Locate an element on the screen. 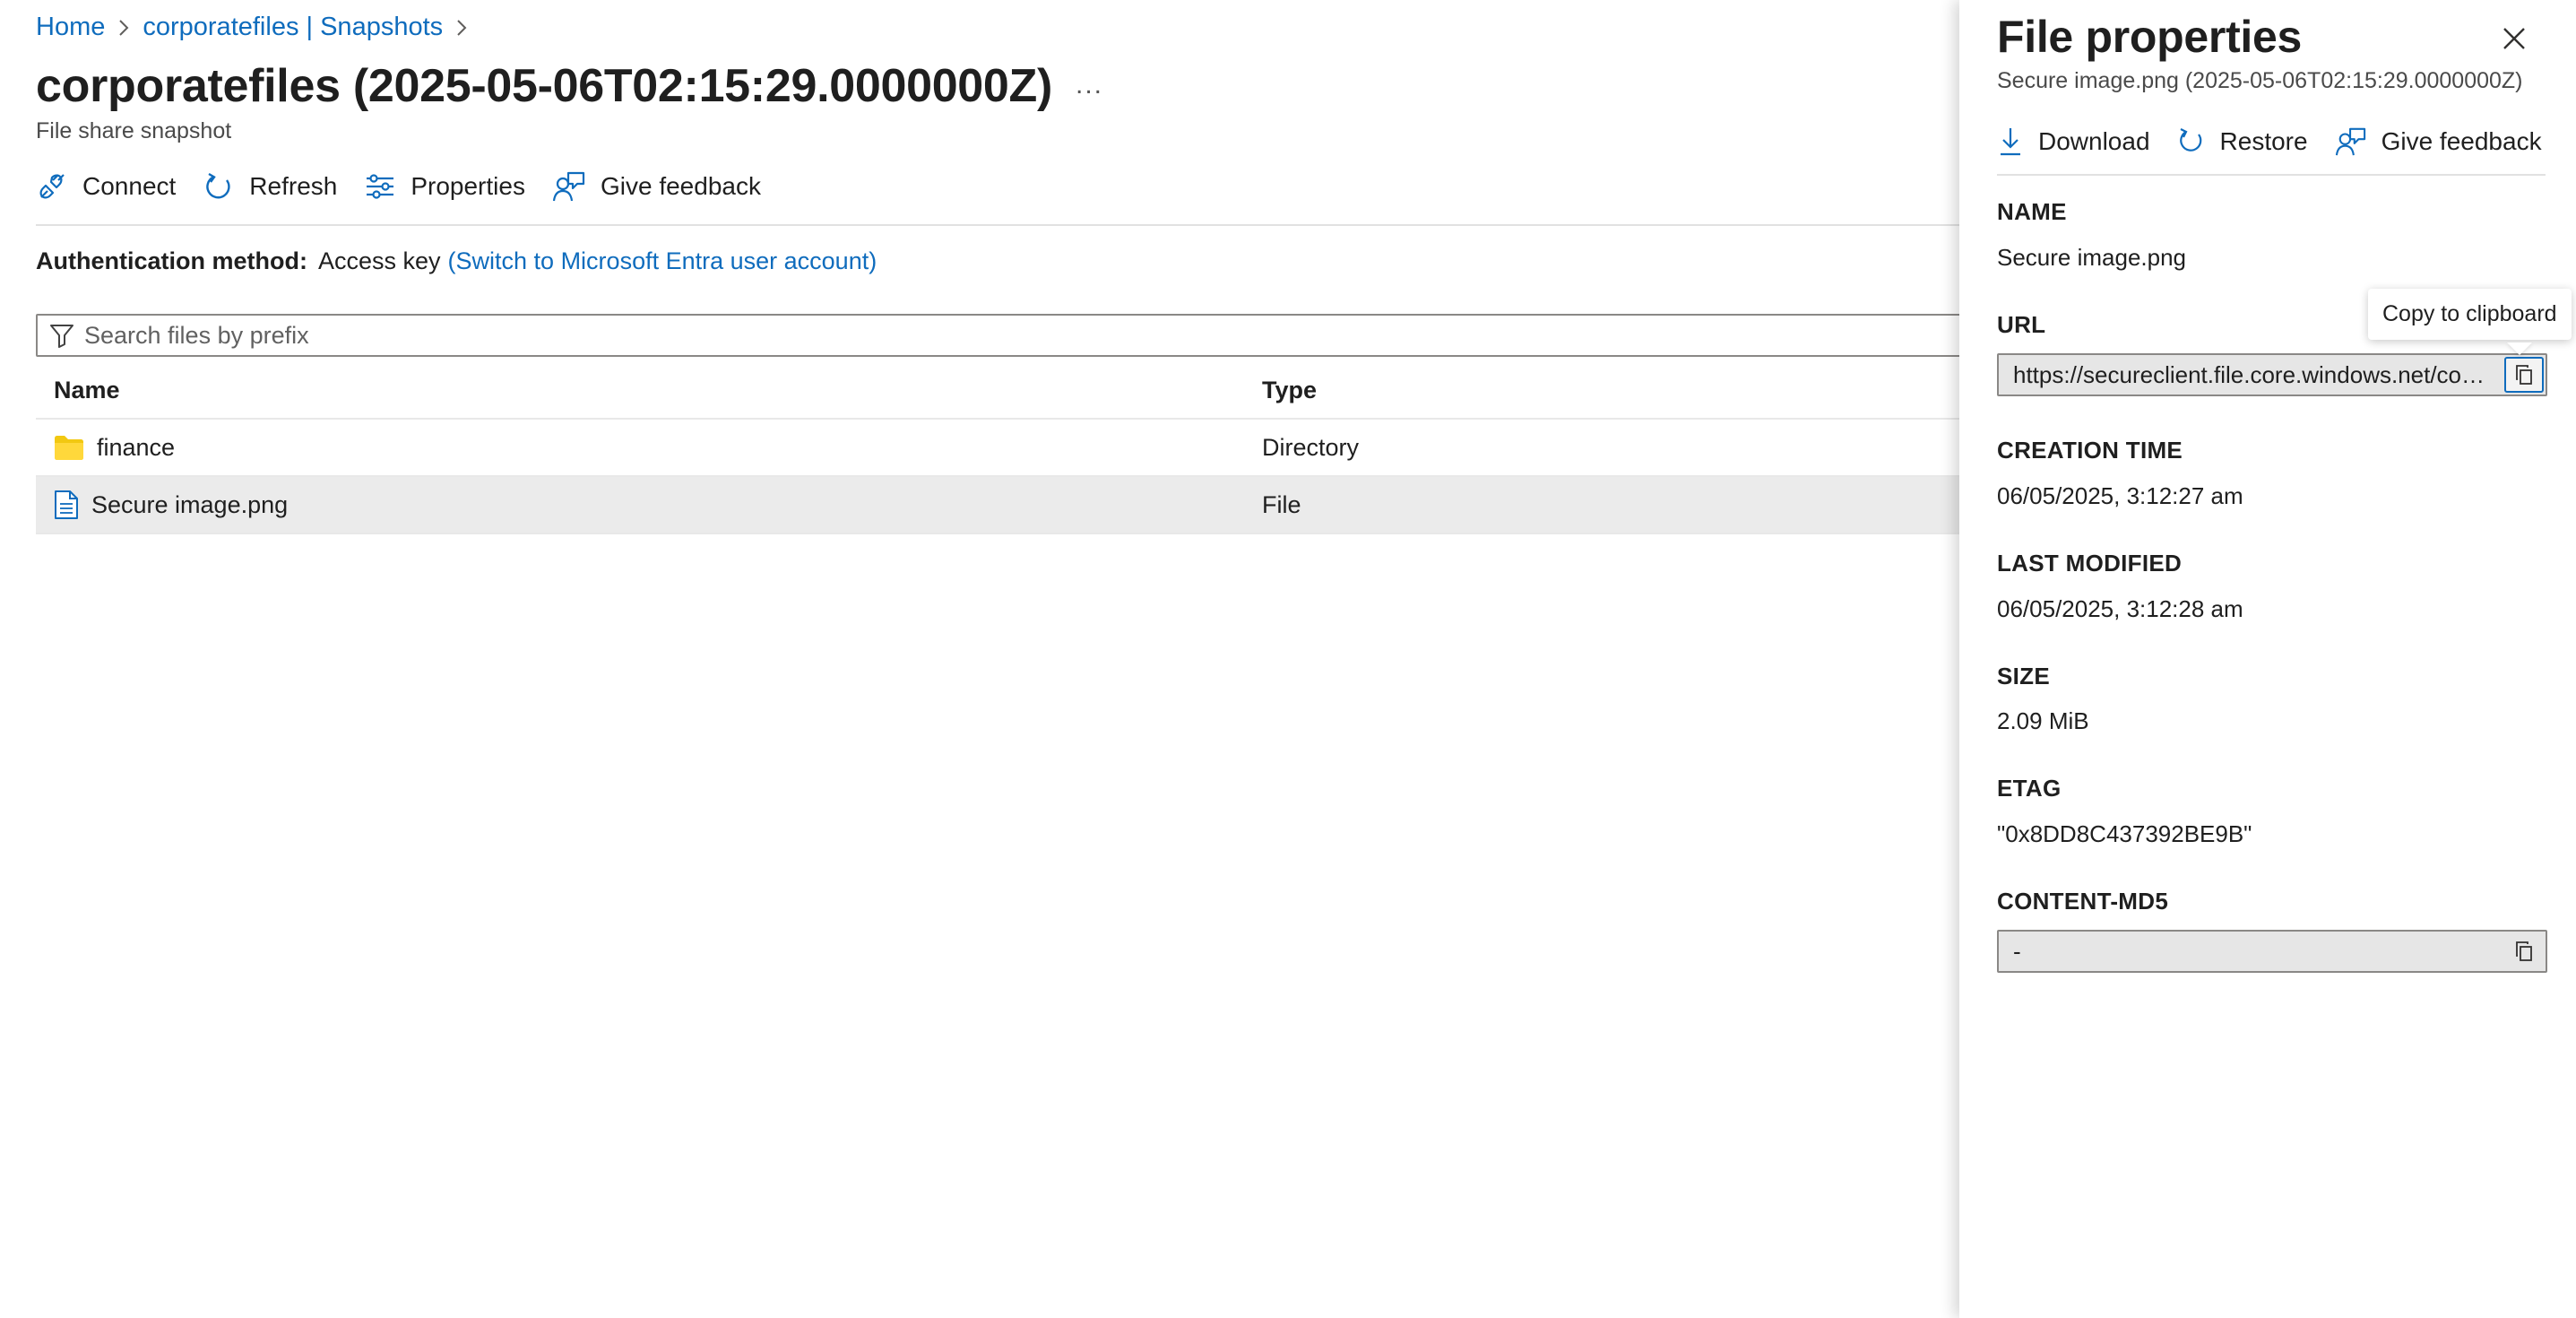  name-value: Secure image.png is located at coordinates (2092, 258).